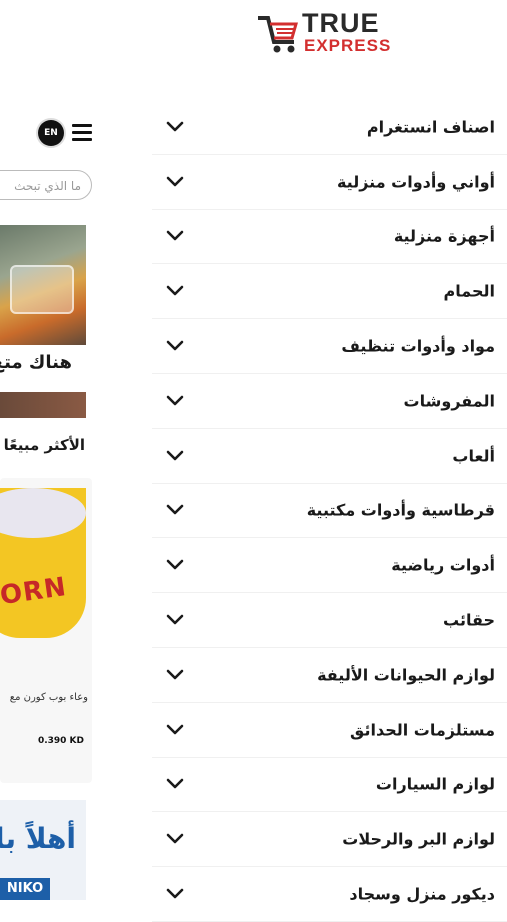  I want to click on category-item: لوازم السيارات, so click(329, 785).